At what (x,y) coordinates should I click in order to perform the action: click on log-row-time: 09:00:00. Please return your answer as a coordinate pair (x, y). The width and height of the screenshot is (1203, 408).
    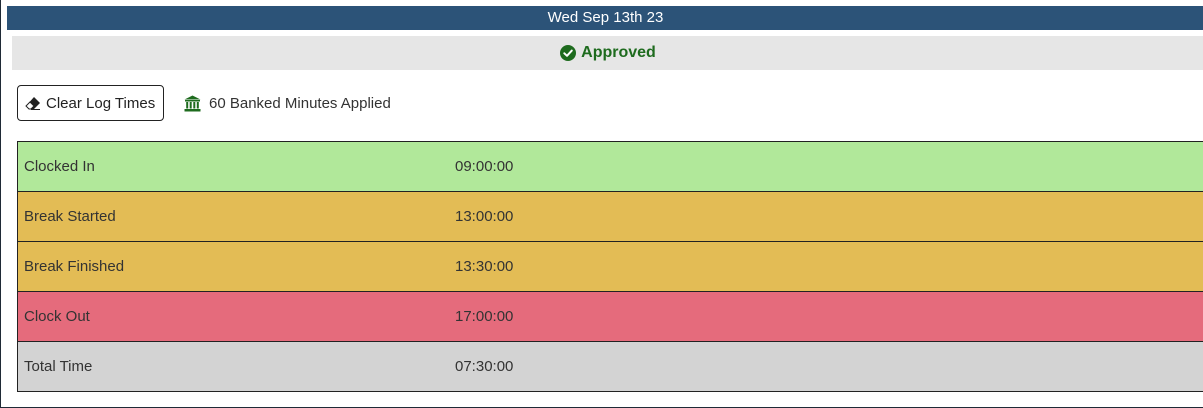
    Looking at the image, I should click on (484, 166).